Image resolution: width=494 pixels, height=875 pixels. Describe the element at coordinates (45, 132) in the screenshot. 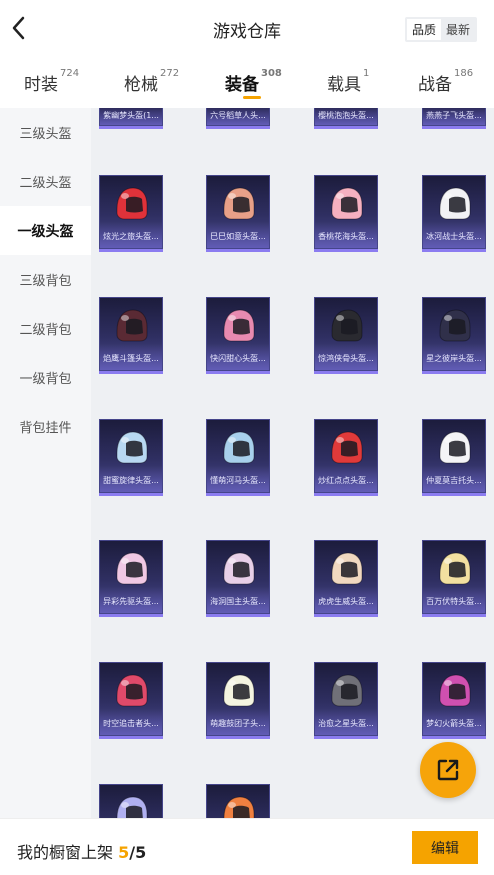

I see `sidebar-item-level3-helmet: 三级头盔` at that location.